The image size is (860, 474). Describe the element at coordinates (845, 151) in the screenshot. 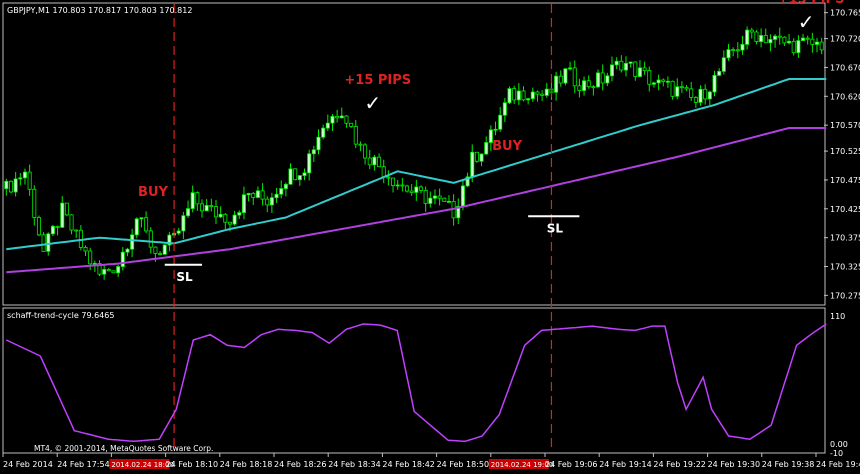

I see `price-tick-label: 170.525` at that location.